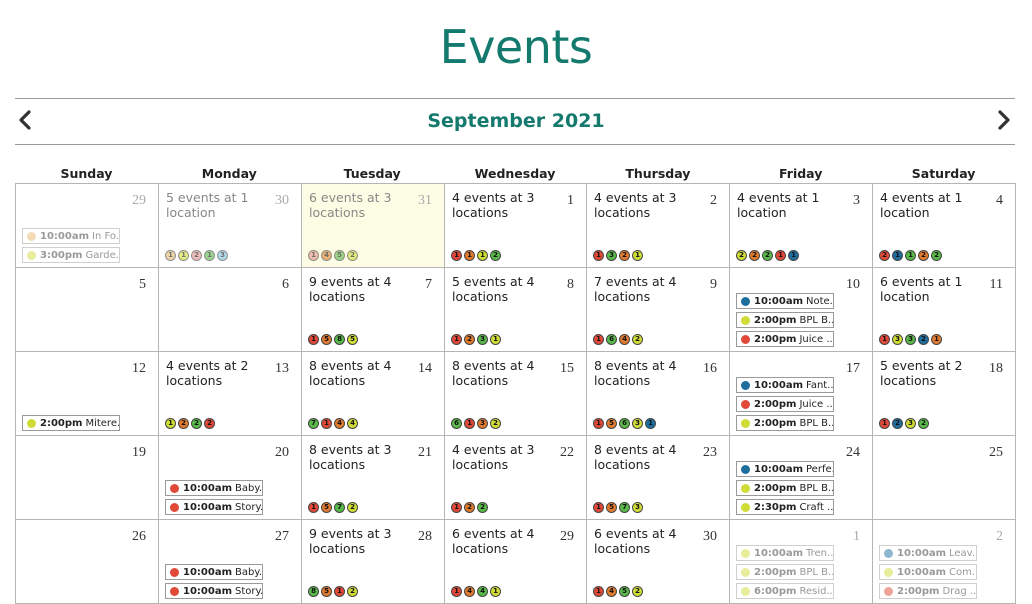 The width and height of the screenshot is (1032, 604). I want to click on day-cell: 21 8 events at 3 locations 1 5 7 2, so click(373, 477).